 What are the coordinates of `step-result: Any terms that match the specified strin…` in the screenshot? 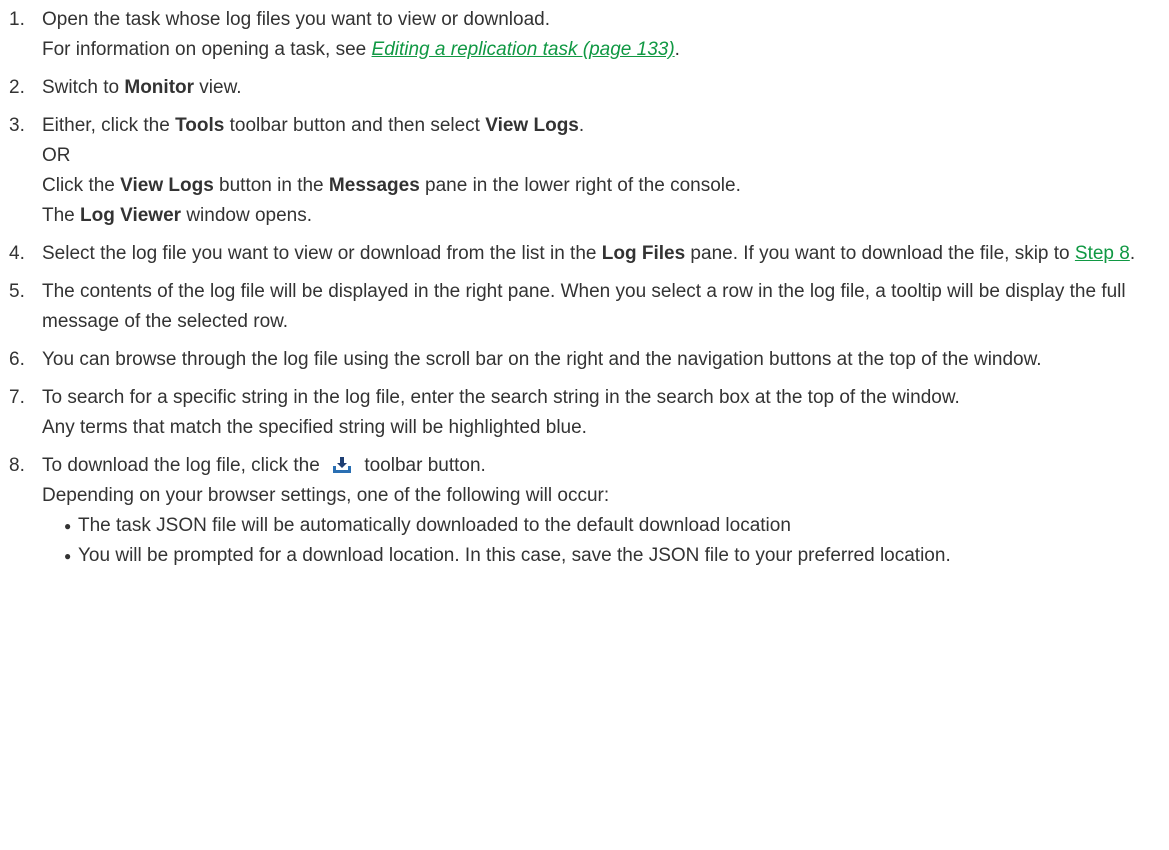 It's located at (314, 427).